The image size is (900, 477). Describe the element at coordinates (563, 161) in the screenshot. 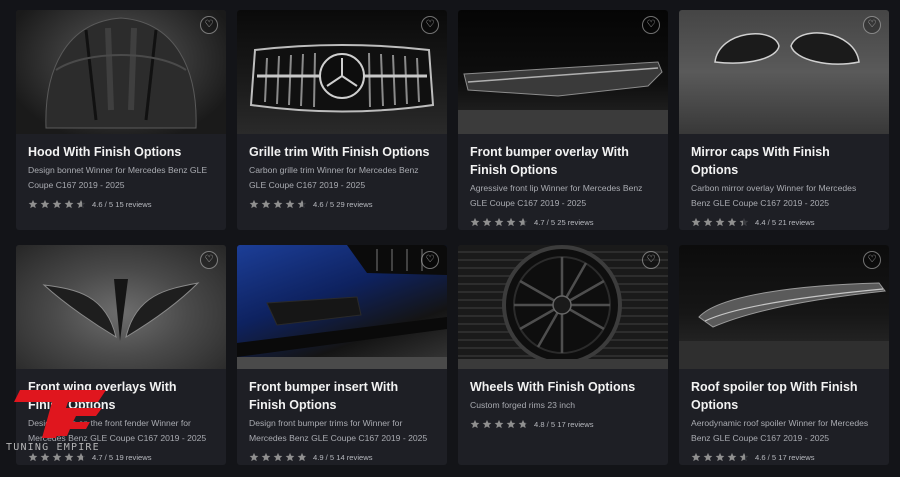

I see `product-title: Front bumper overlay With Finish Options` at that location.